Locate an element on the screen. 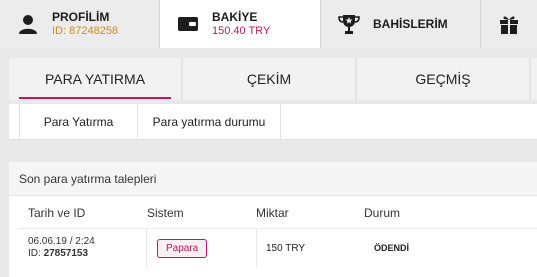 This screenshot has height=277, width=537. deposit-subtabs: Para Yatırma Para yatırma durumu is located at coordinates (273, 122).